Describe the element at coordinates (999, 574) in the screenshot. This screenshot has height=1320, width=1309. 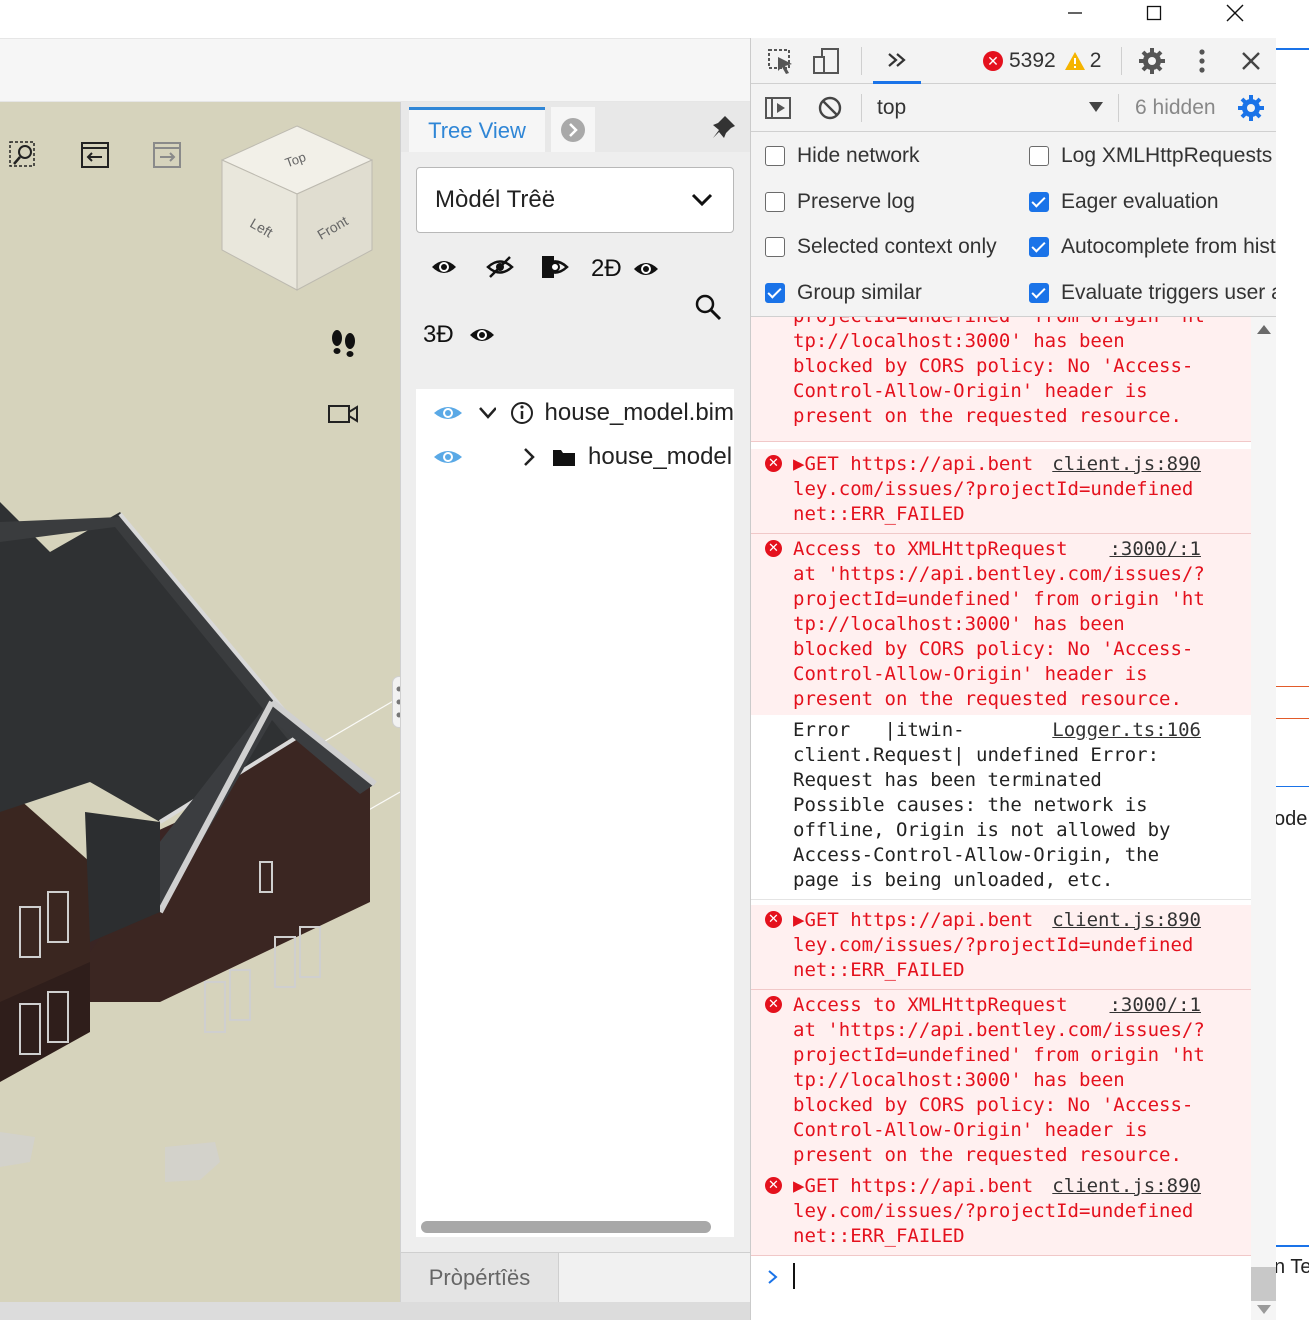
I see `console-message-line: at 'https://api.bentley.com/issues/?` at that location.